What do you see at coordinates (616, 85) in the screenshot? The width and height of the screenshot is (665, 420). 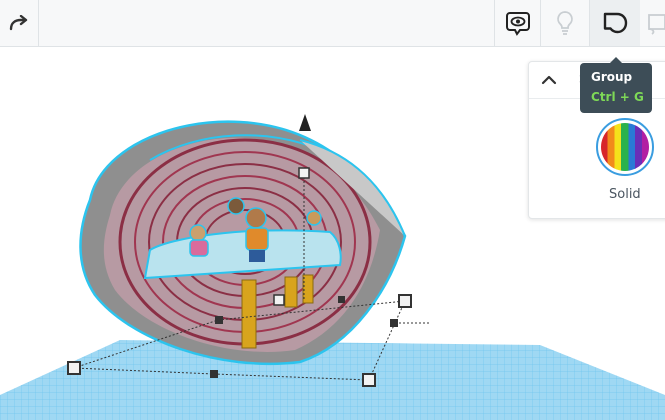 I see `group-tooltip: Group Ctrl + G` at bounding box center [616, 85].